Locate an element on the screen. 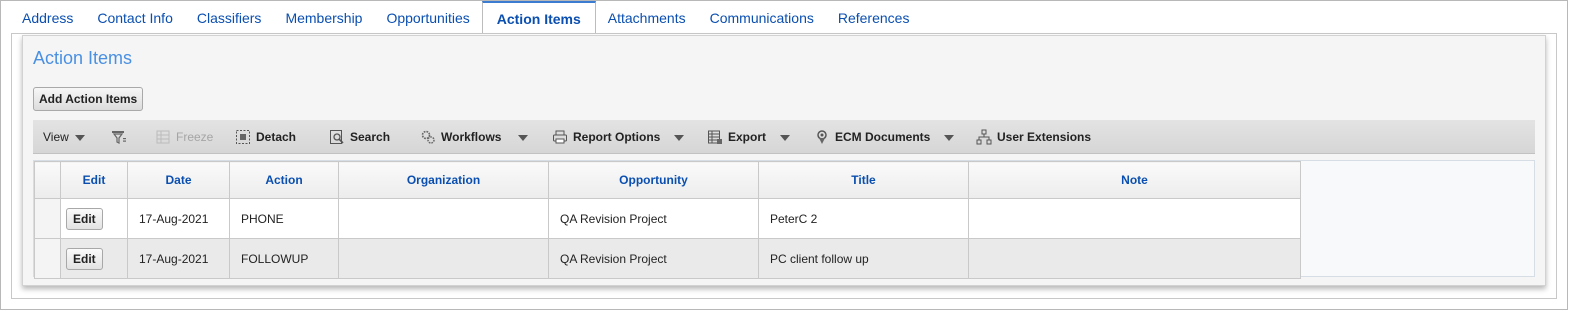 This screenshot has width=1572, height=311. report-options-button: Report Options is located at coordinates (606, 137).